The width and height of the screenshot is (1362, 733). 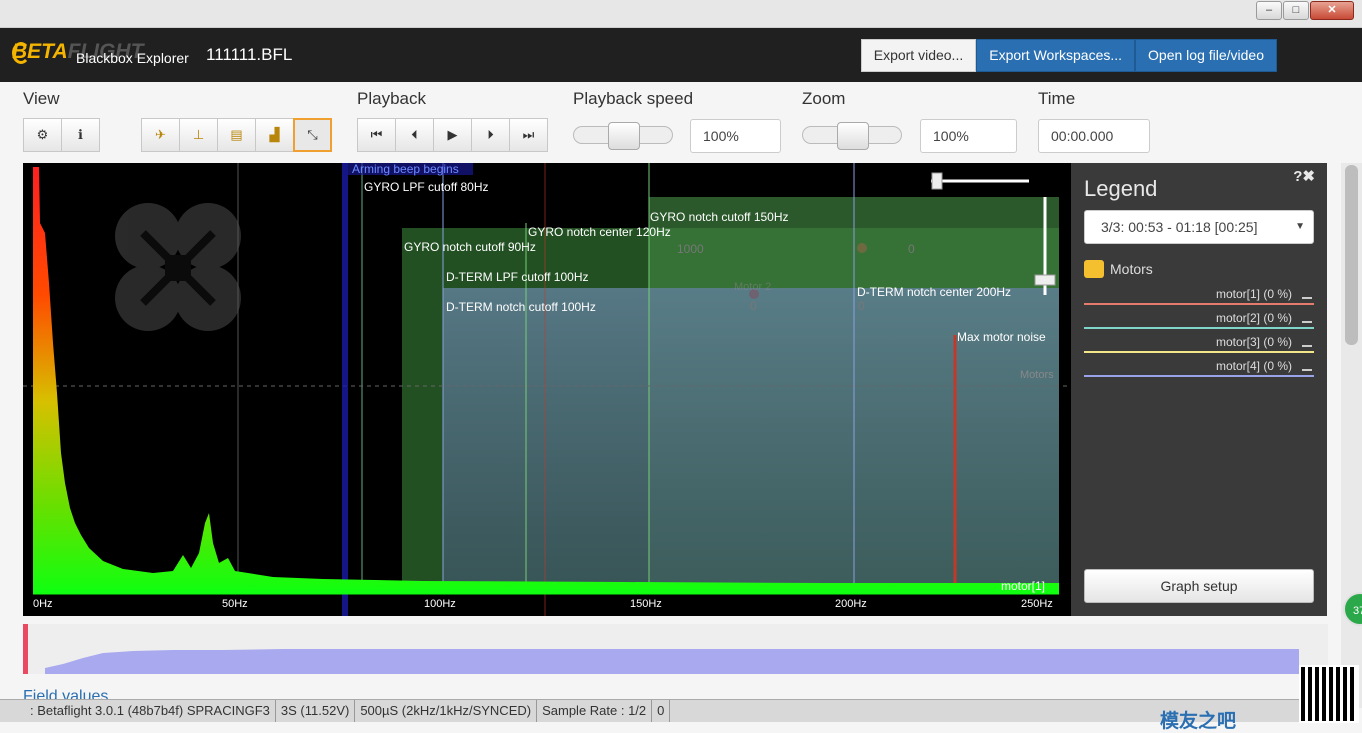 What do you see at coordinates (1351, 255) in the screenshot?
I see `scrollbar-thumb` at bounding box center [1351, 255].